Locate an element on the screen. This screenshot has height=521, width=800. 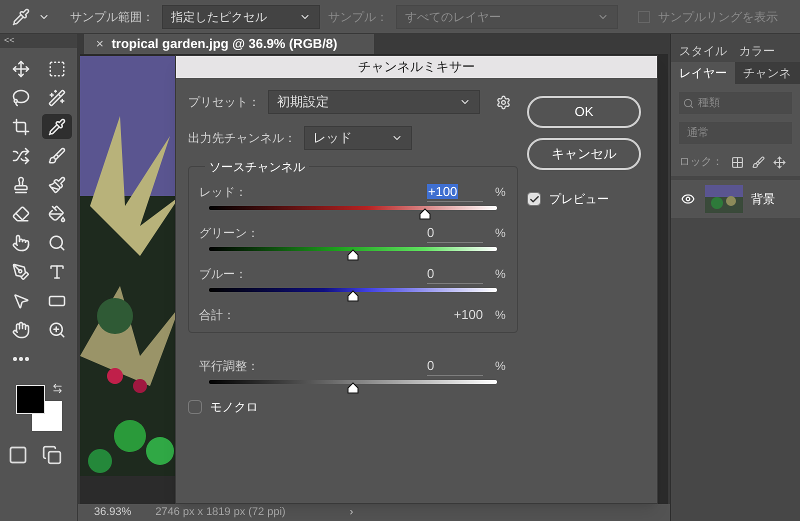
value-field: +100 is located at coordinates (455, 192).